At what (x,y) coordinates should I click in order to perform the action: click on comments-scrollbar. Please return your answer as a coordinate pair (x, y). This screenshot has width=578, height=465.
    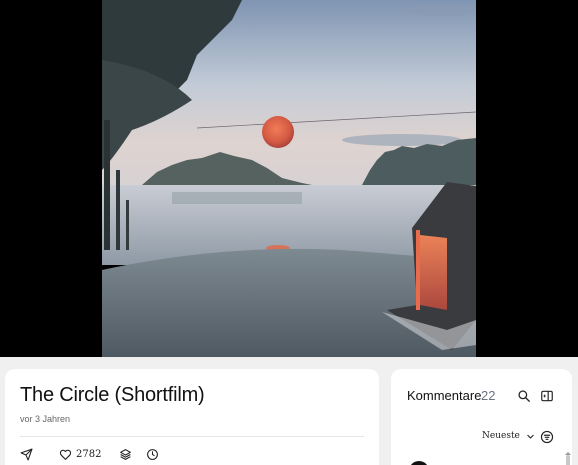
    Looking at the image, I should click on (568, 460).